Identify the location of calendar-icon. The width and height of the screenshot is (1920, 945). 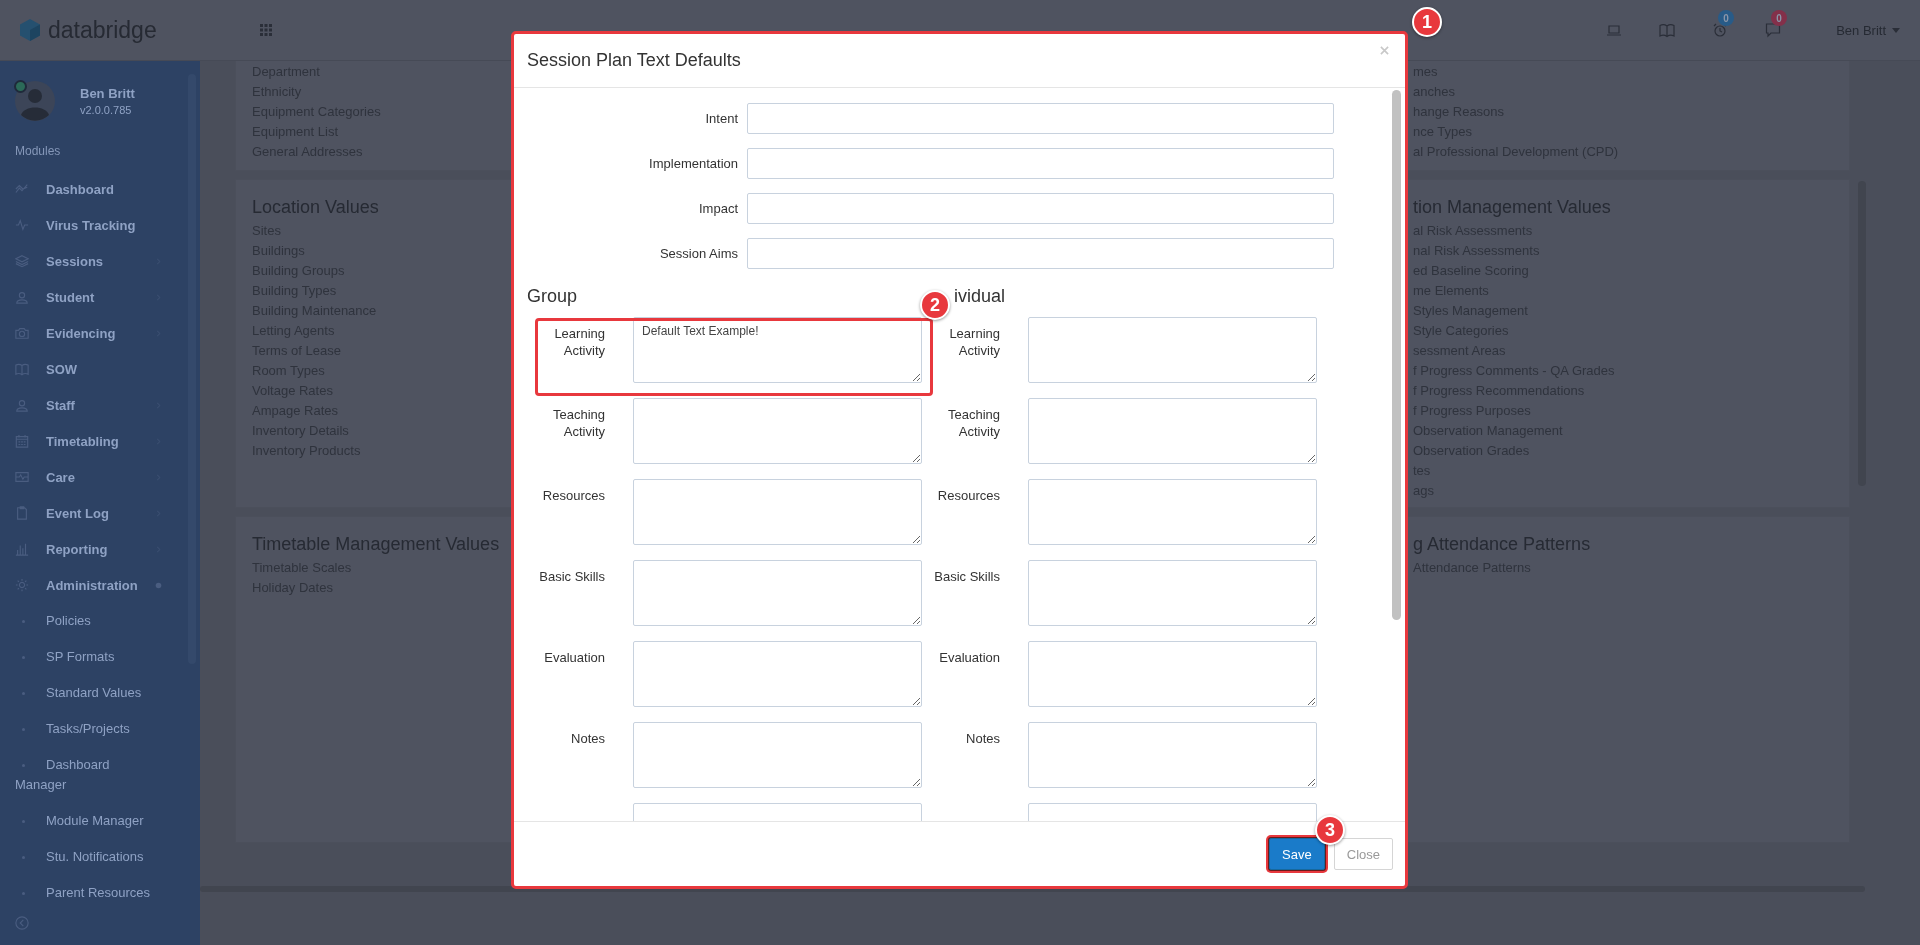
(22, 441).